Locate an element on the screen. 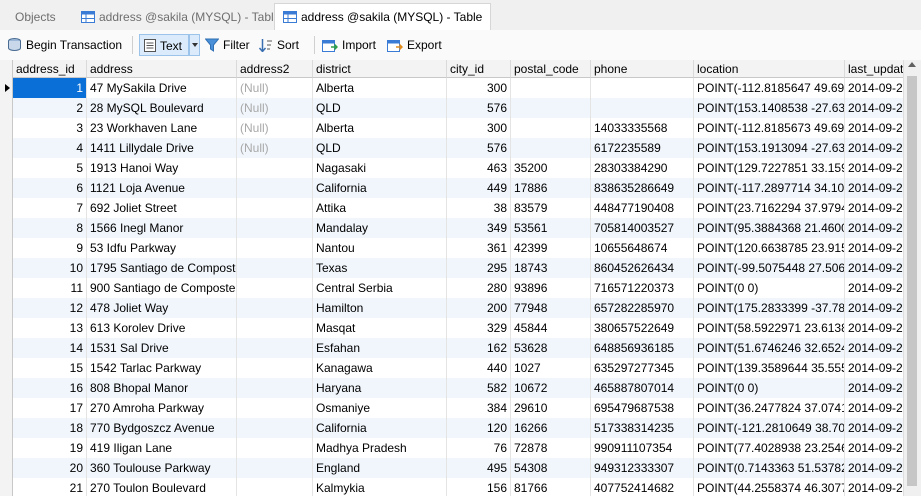 The width and height of the screenshot is (921, 496). table-cell-phone: 10655648674 is located at coordinates (642, 248).